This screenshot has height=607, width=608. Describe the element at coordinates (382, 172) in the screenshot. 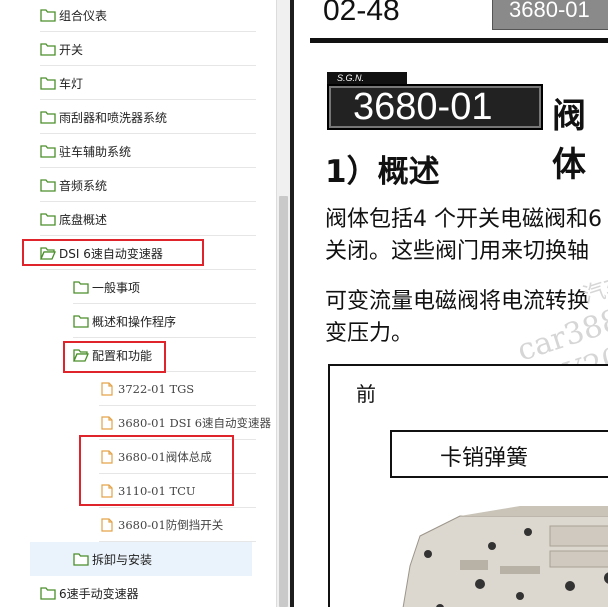

I see `overview-heading: 1）概述` at that location.